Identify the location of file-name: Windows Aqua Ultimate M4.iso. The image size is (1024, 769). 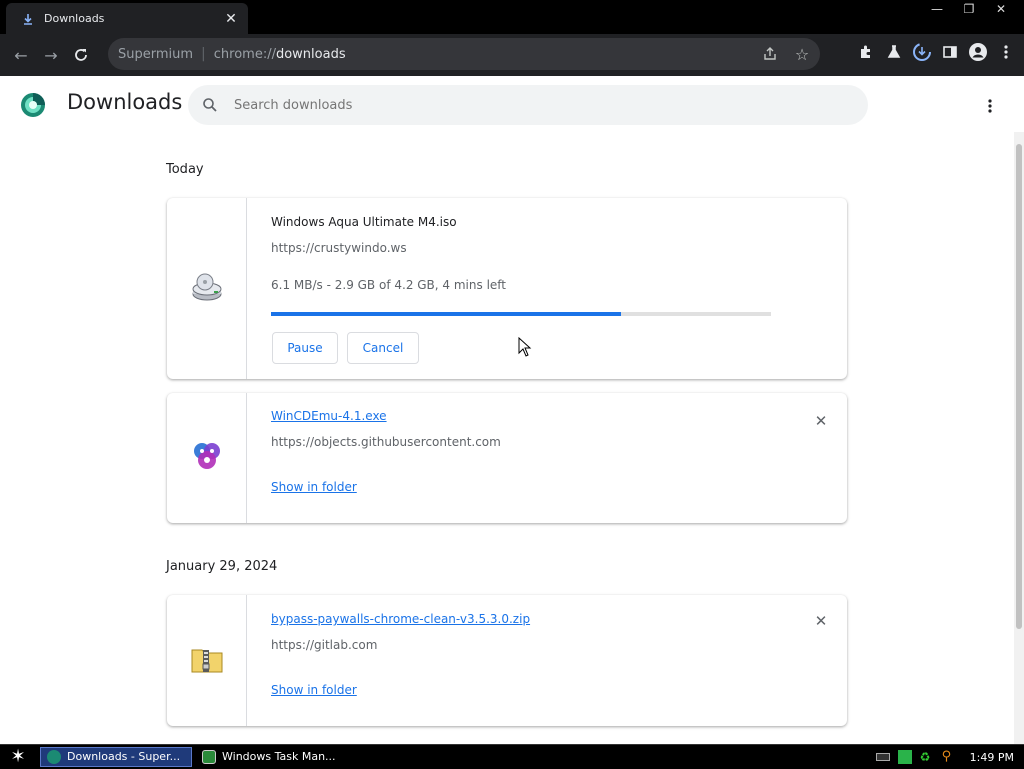
(364, 222).